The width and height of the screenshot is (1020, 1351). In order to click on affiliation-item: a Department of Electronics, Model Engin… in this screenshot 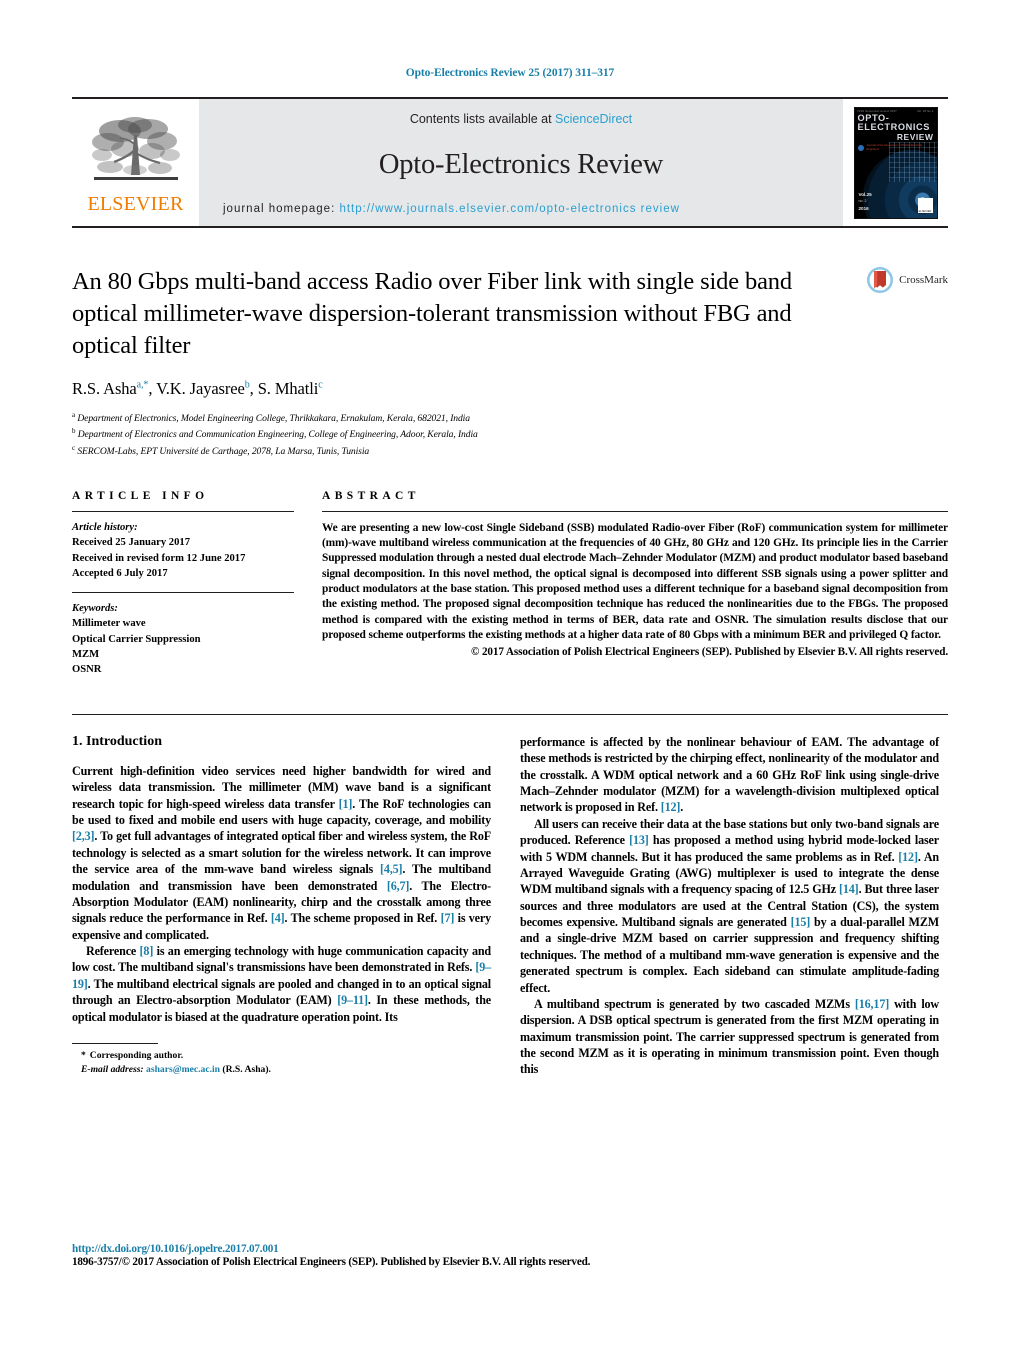, I will do `click(510, 418)`.